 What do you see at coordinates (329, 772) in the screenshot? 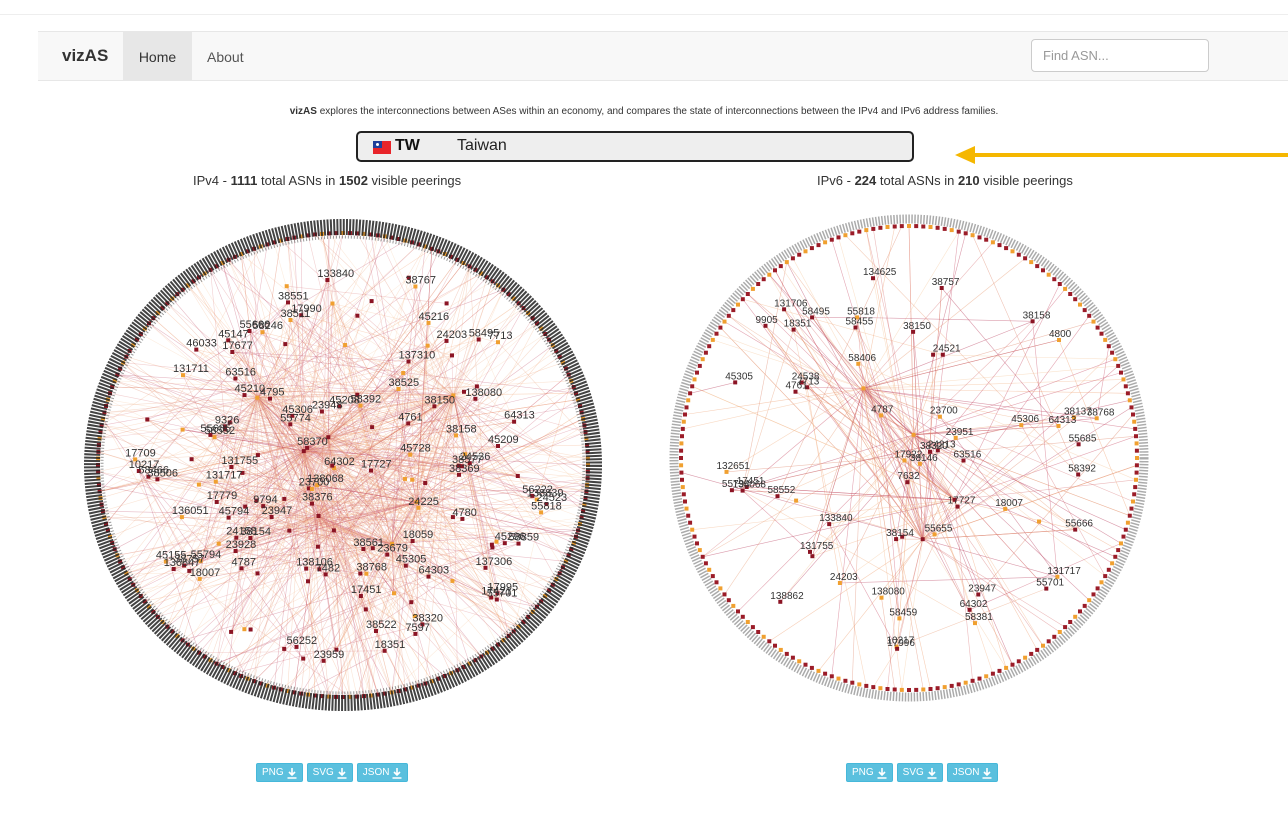
I see `ipv4-svg-button: SVG` at bounding box center [329, 772].